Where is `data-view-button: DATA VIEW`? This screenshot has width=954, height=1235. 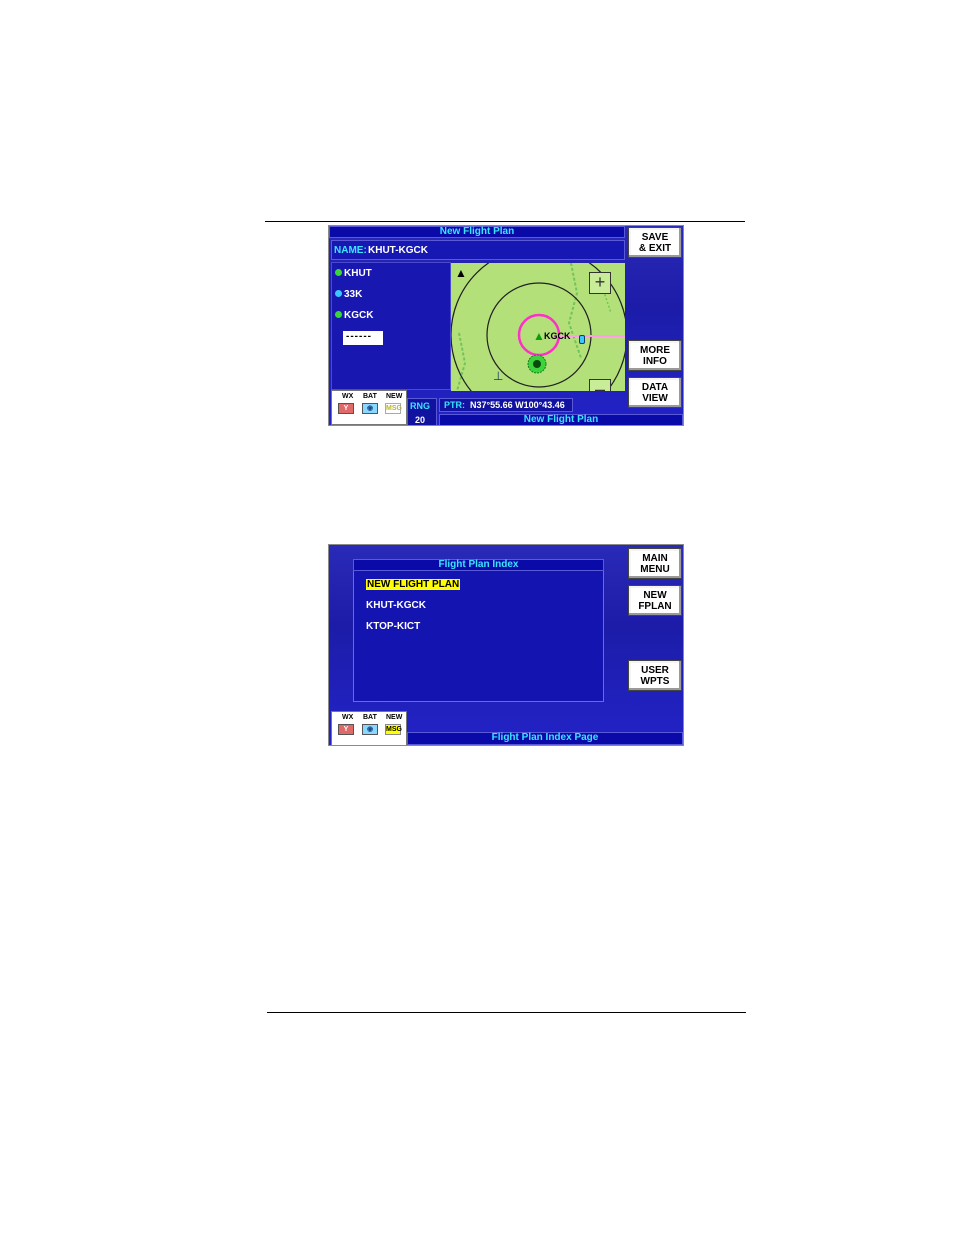 data-view-button: DATA VIEW is located at coordinates (655, 392).